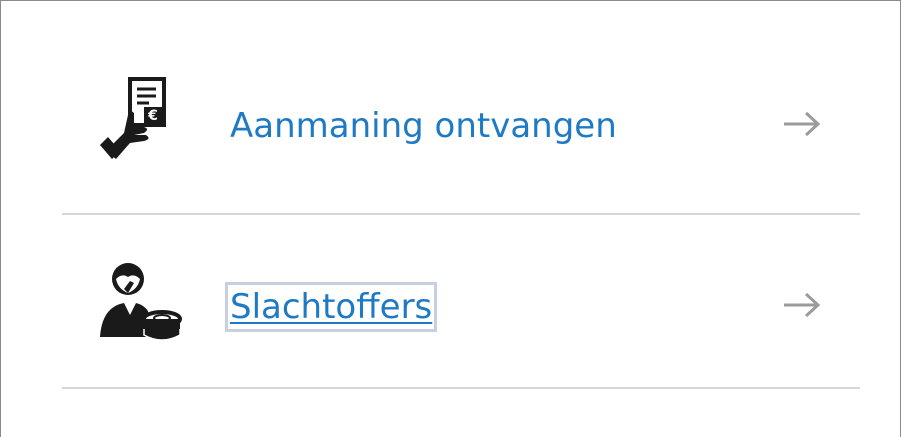 The width and height of the screenshot is (903, 437). Describe the element at coordinates (139, 300) in the screenshot. I see `victim-person-coins-icon` at that location.